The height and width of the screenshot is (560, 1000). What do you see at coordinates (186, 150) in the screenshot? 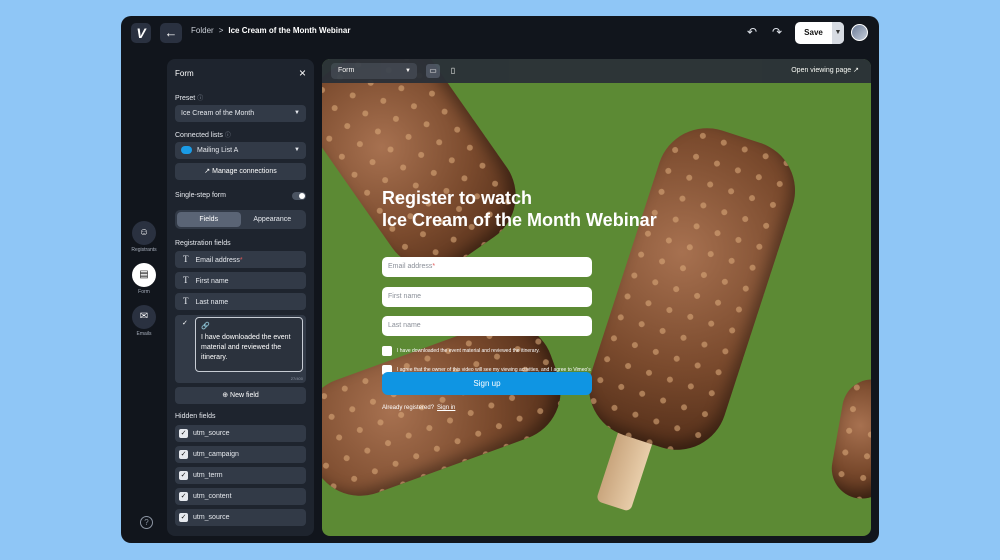
I see `salesforce-icon` at bounding box center [186, 150].